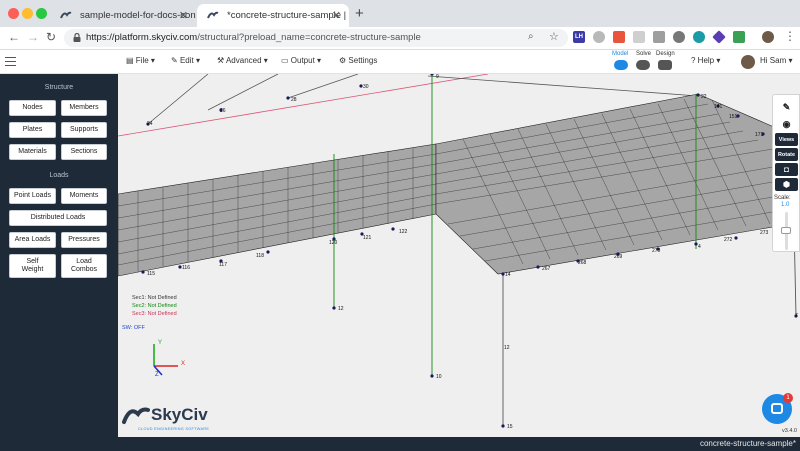 Image resolution: width=800 pixels, height=451 pixels. Describe the element at coordinates (223, 265) in the screenshot. I see `node-label: 117` at that location.